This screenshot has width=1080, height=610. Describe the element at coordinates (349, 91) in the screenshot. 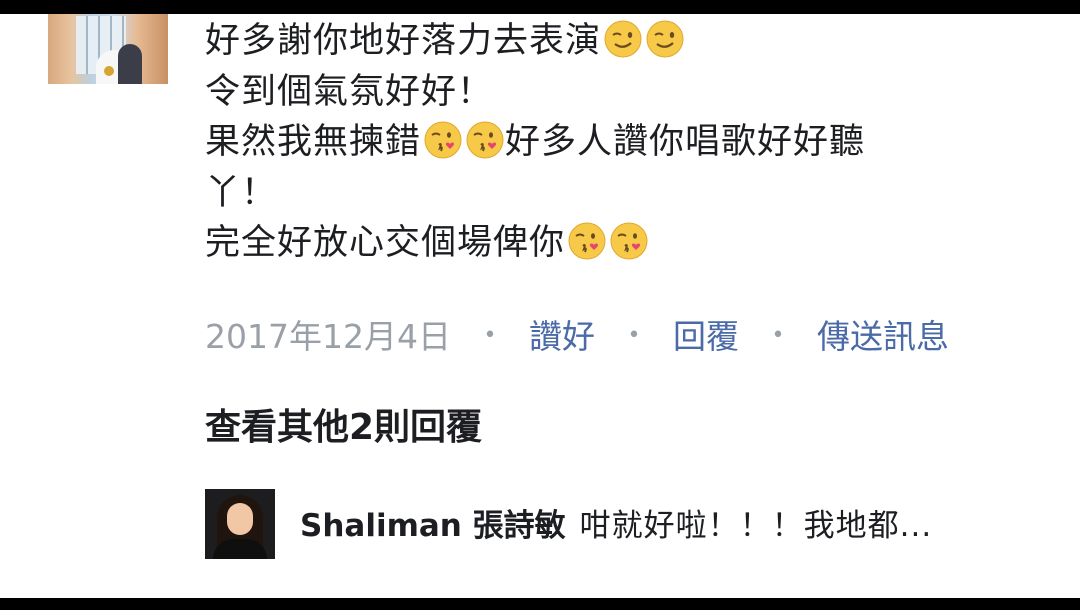

I see `comment-line-2: 令到個氣氛好好！` at that location.